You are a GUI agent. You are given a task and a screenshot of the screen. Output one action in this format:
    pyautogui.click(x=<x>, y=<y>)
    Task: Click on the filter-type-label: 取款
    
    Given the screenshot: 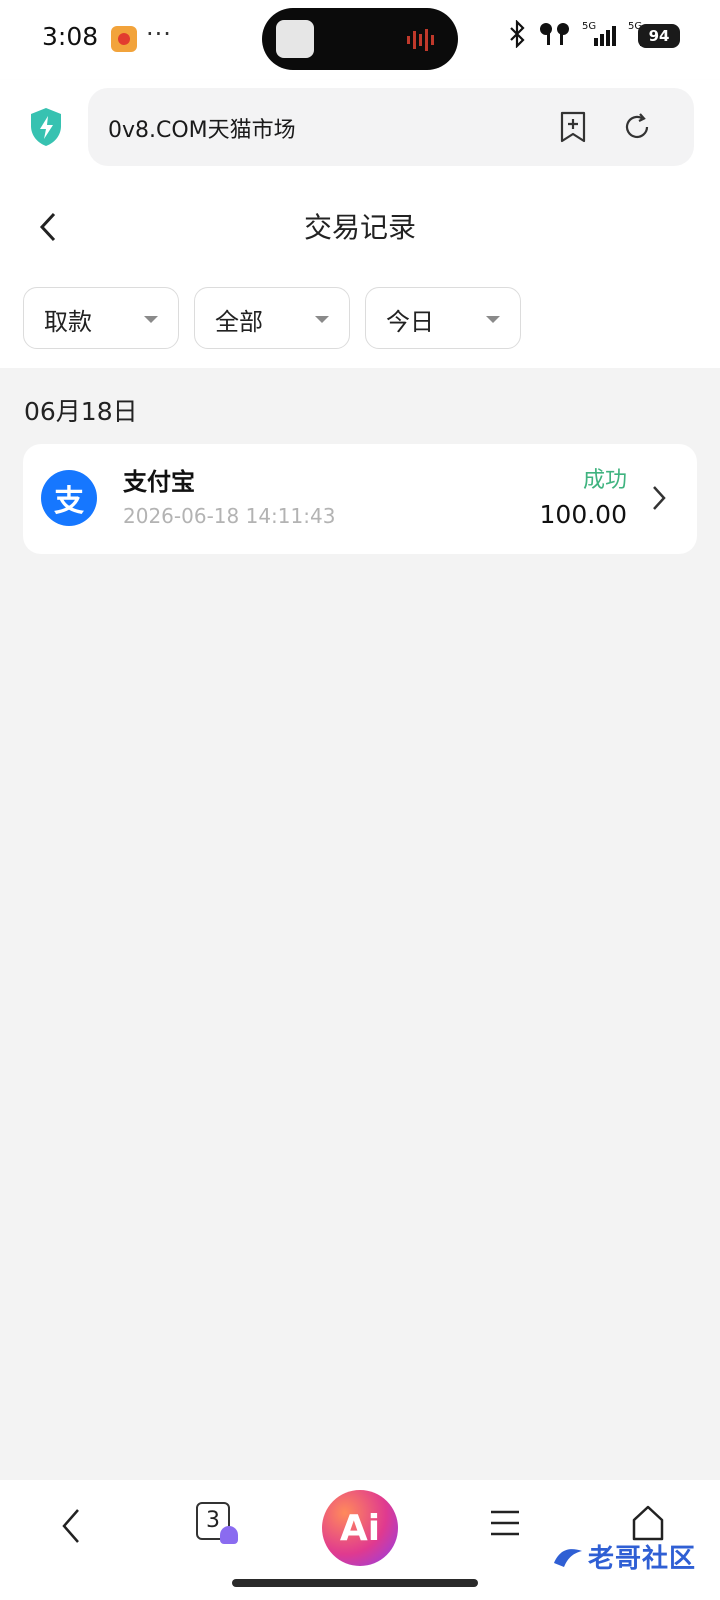 What is the action you would take?
    pyautogui.click(x=68, y=322)
    